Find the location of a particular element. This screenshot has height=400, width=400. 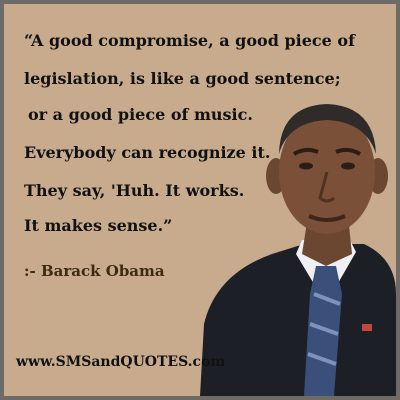

quote-line-4: Everybody can recognize it. is located at coordinates (147, 152).